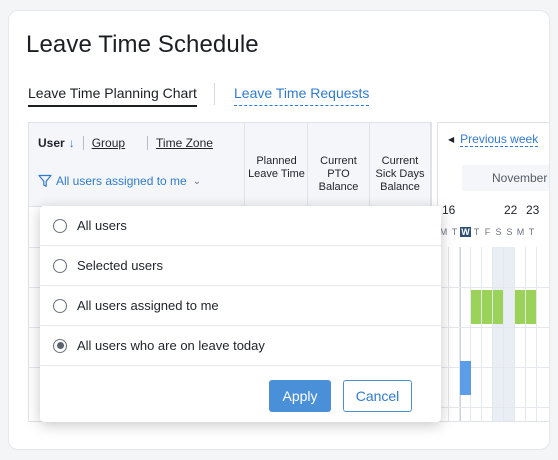 The width and height of the screenshot is (558, 460). What do you see at coordinates (511, 210) in the screenshot?
I see `day-number: 22` at bounding box center [511, 210].